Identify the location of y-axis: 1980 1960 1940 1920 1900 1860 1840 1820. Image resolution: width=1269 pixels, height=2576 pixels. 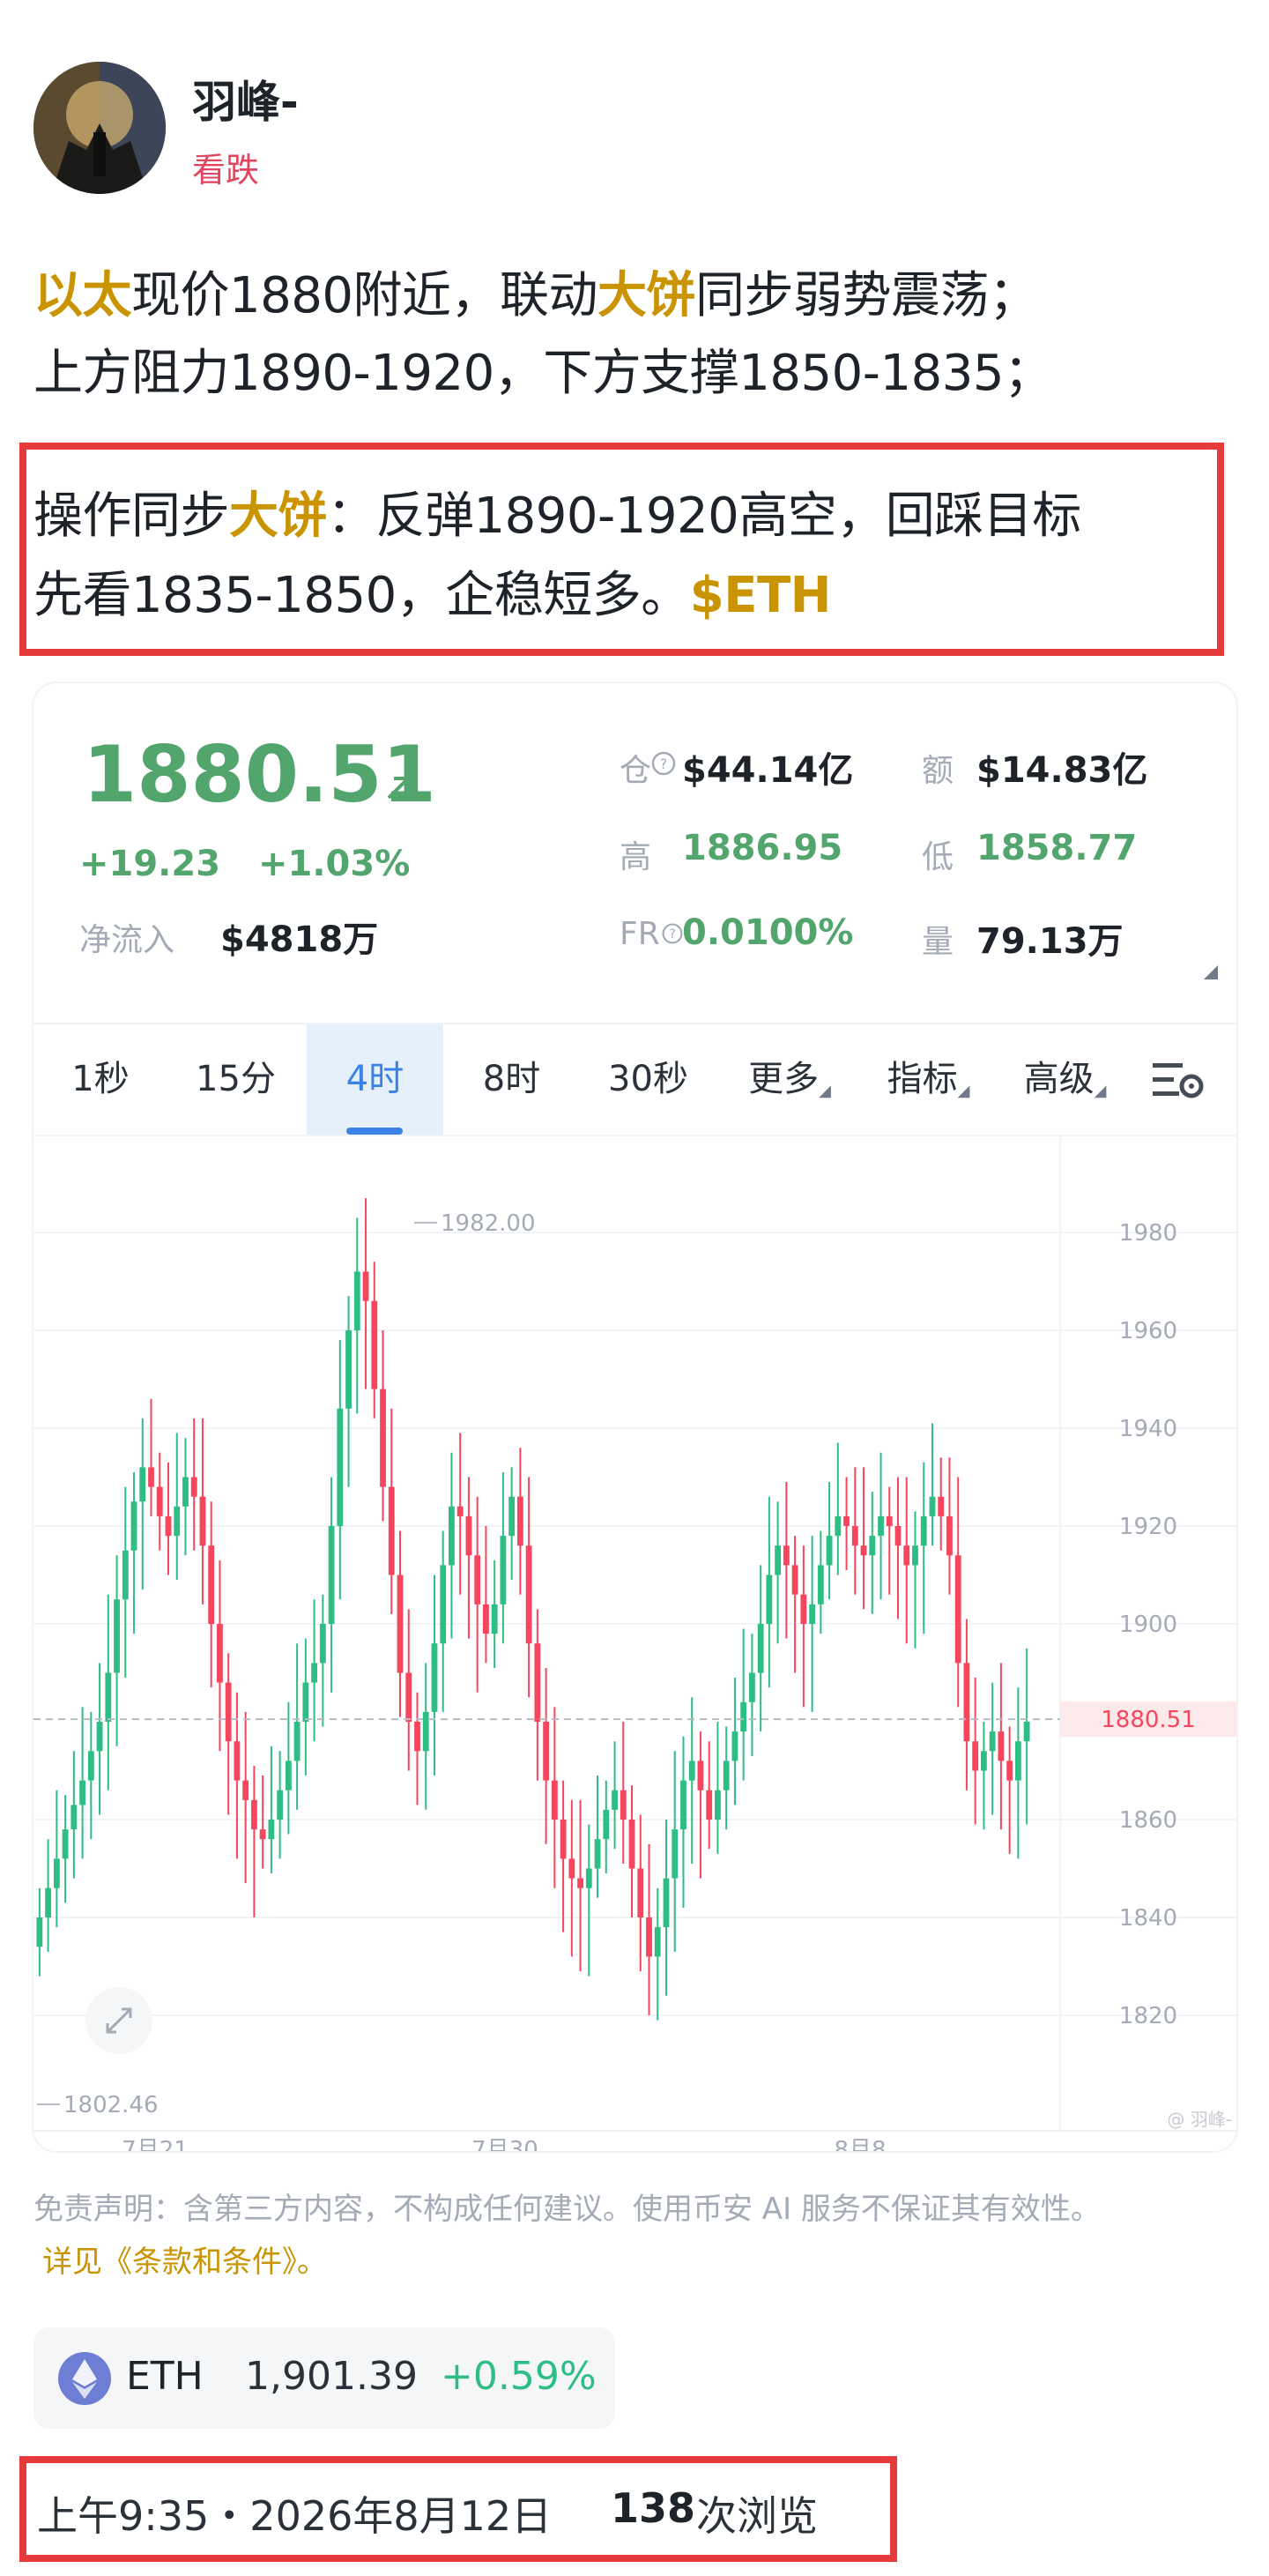
(1148, 1625).